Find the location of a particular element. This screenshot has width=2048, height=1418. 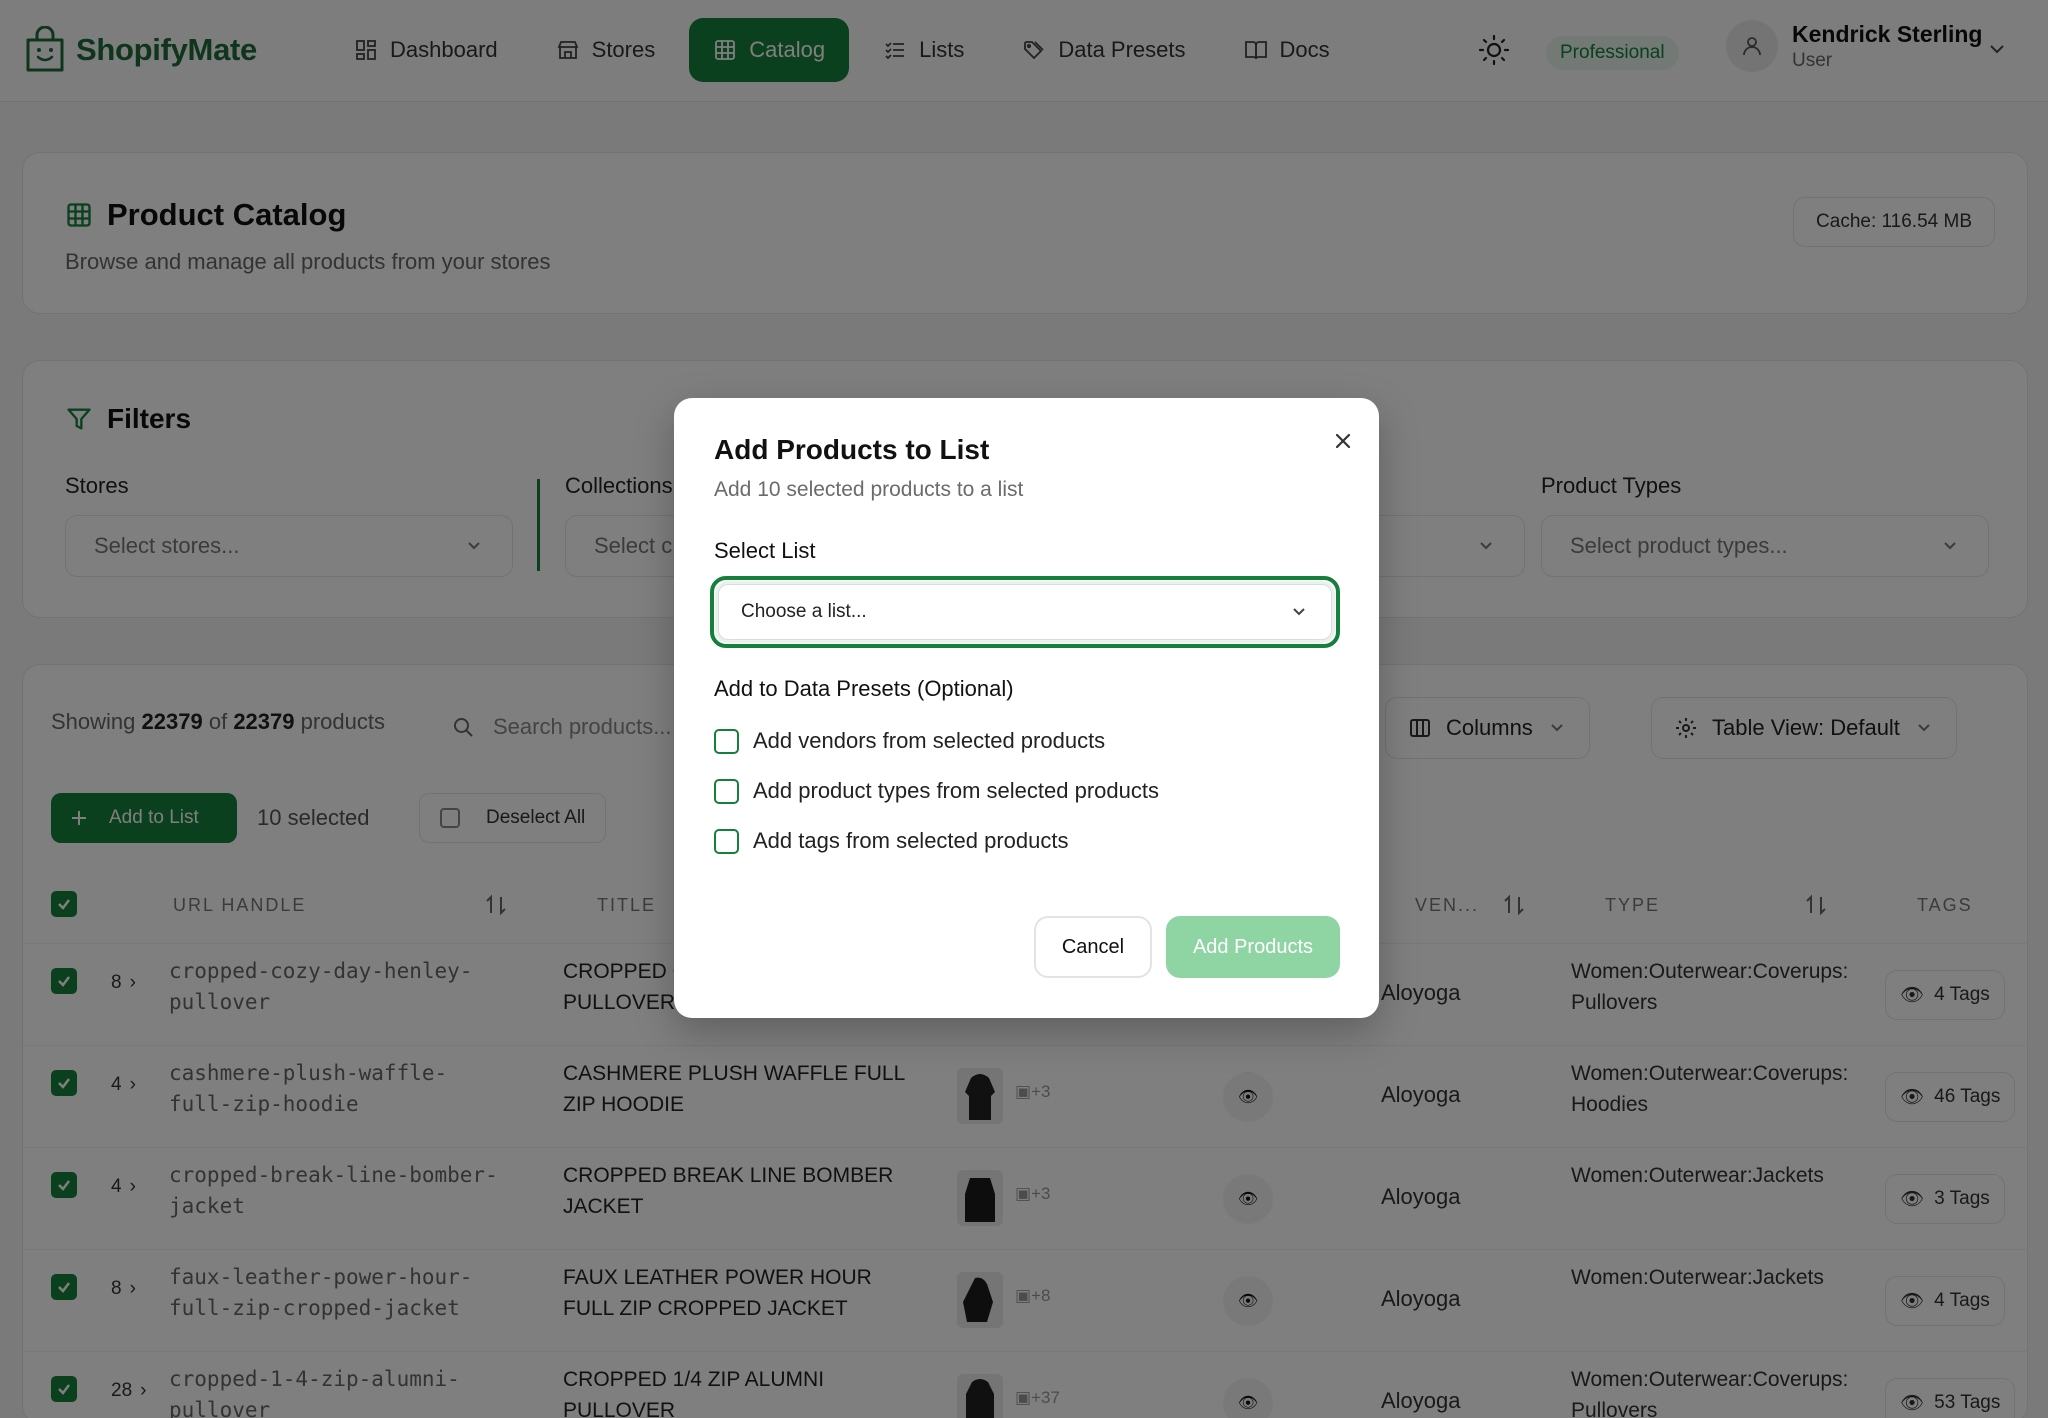

cancel-button: Cancel is located at coordinates (1093, 947).